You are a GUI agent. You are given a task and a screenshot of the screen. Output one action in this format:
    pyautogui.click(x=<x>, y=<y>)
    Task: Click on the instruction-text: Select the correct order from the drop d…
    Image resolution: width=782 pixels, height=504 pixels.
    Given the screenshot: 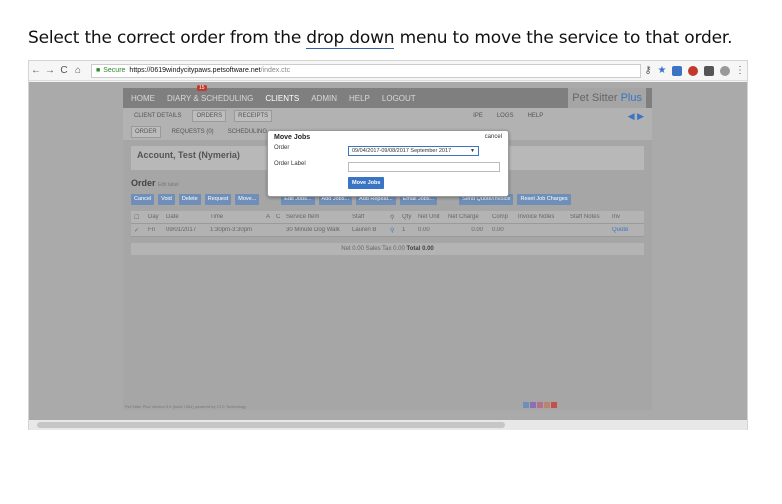 What is the action you would take?
    pyautogui.click(x=380, y=38)
    